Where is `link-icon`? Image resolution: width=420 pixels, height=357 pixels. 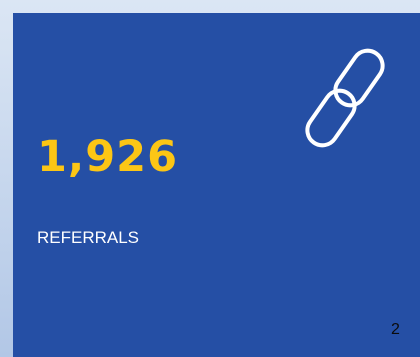 link-icon is located at coordinates (345, 103).